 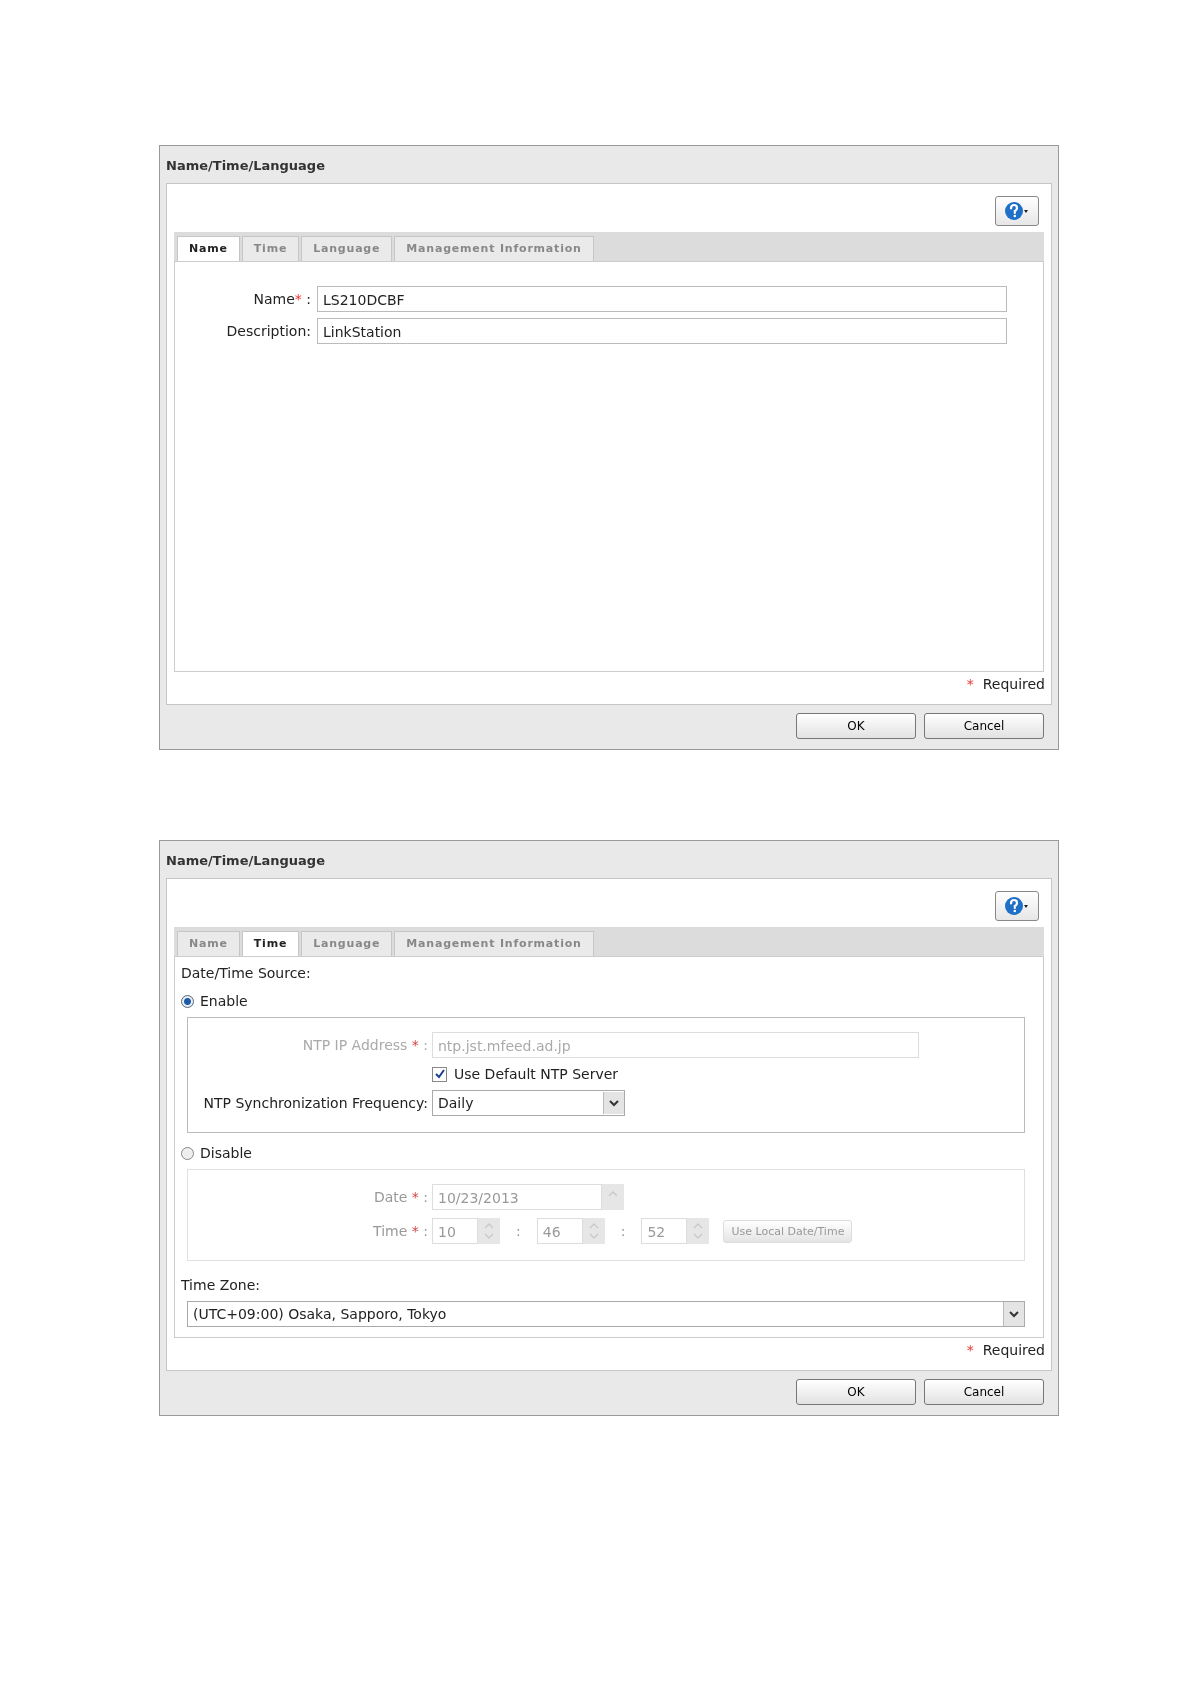 What do you see at coordinates (400, 1197) in the screenshot?
I see `field-label: Date * :` at bounding box center [400, 1197].